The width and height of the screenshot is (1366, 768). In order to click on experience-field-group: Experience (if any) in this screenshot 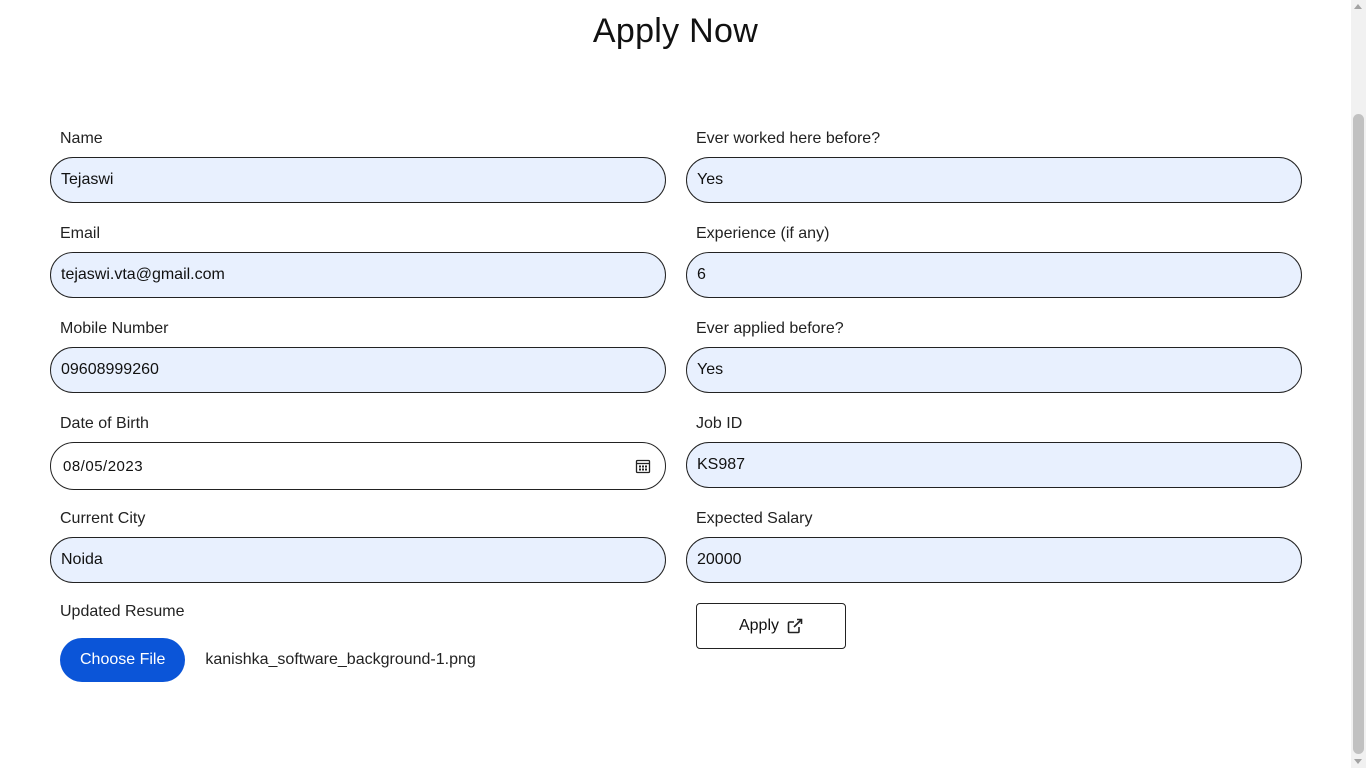, I will do `click(994, 260)`.